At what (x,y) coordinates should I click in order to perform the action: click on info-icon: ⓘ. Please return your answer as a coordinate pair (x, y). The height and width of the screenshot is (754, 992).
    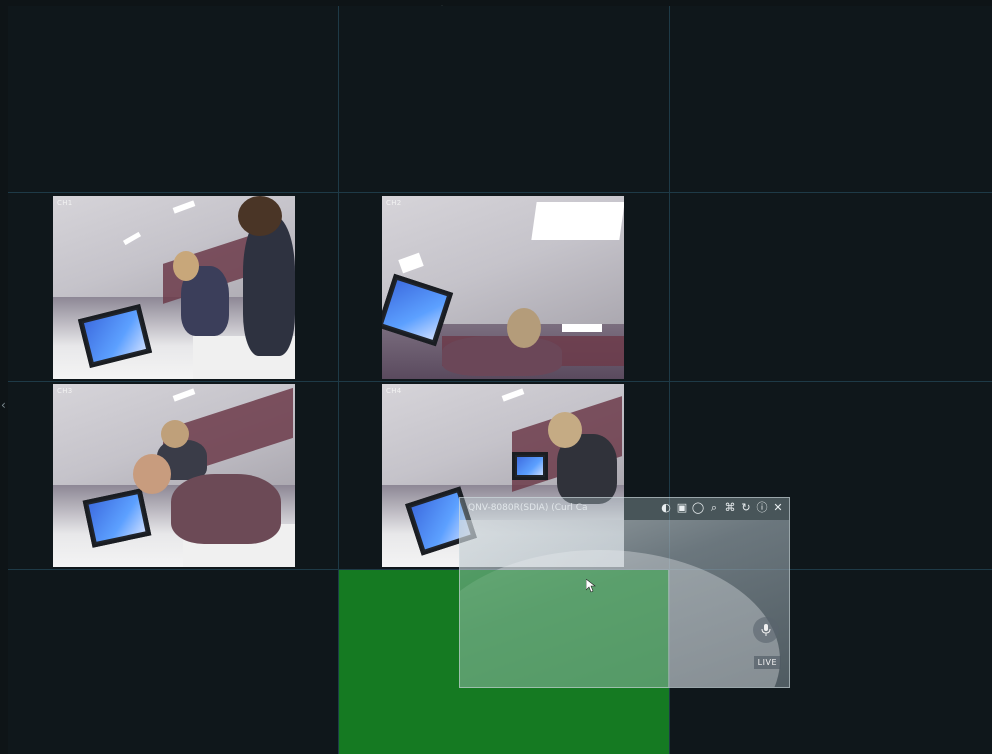
    Looking at the image, I should click on (762, 508).